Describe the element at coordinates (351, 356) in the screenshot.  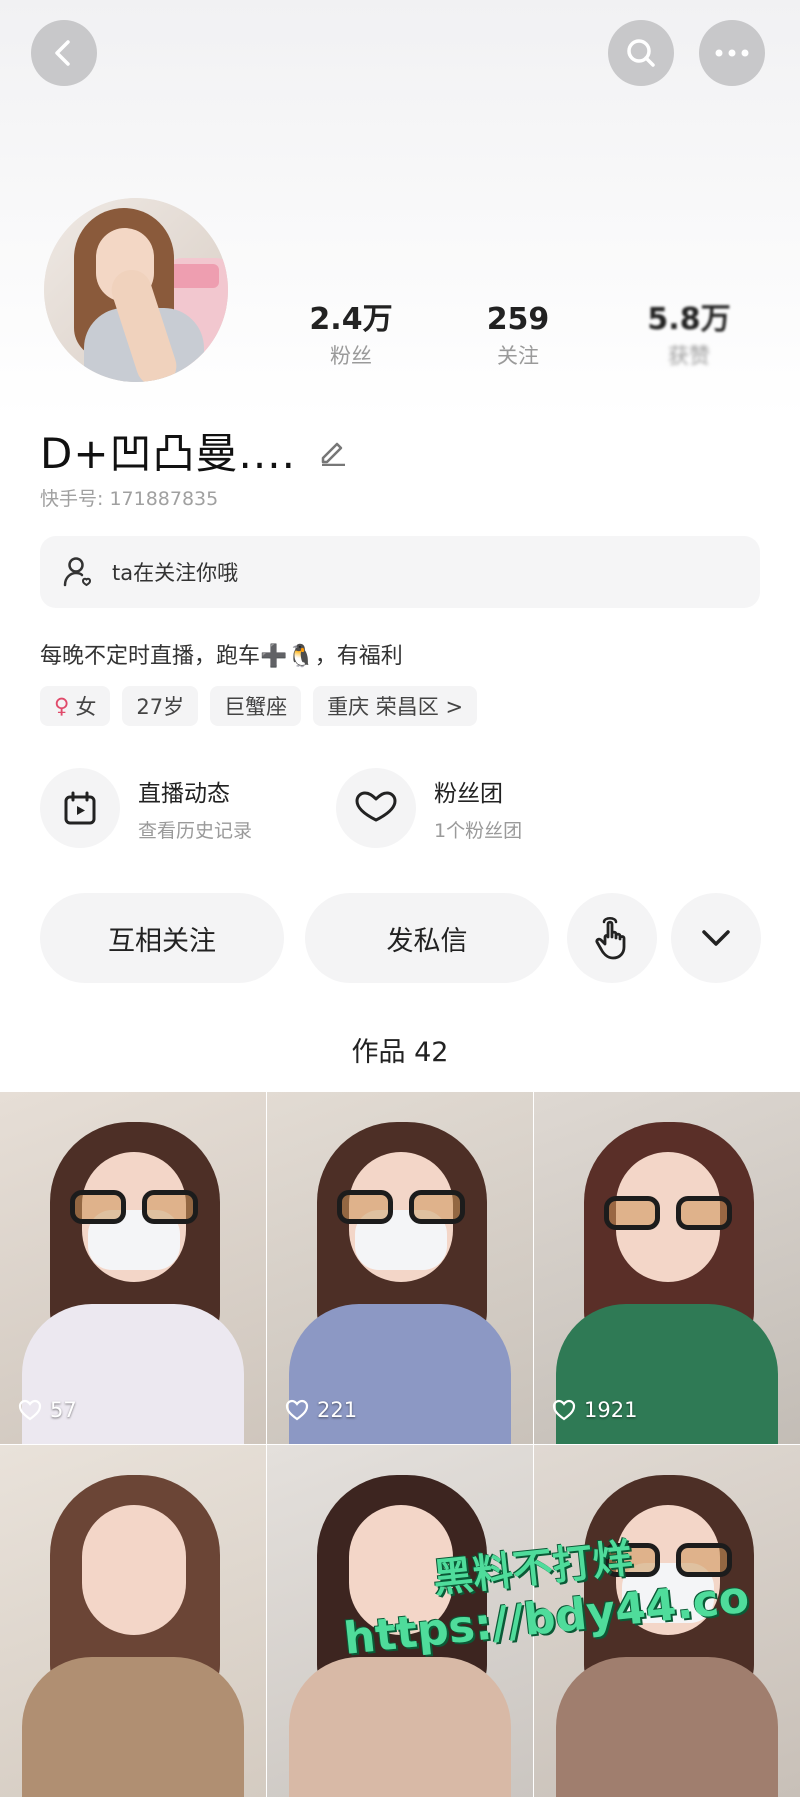
I see `fans-label: 粉丝` at that location.